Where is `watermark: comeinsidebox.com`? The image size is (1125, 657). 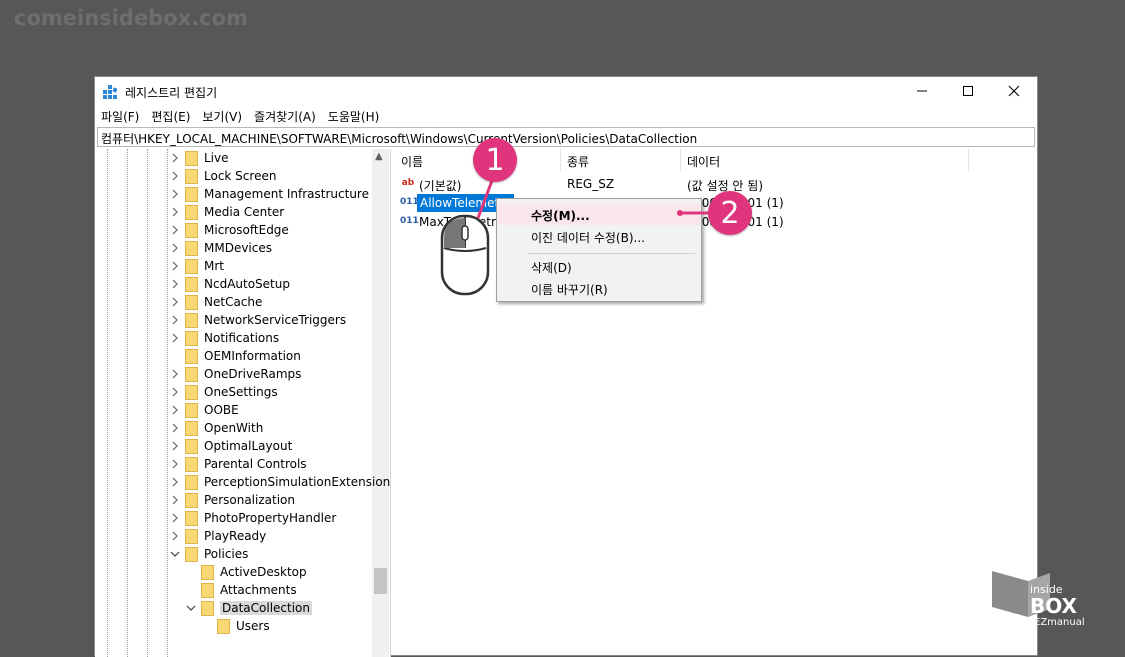 watermark: comeinsidebox.com is located at coordinates (131, 18).